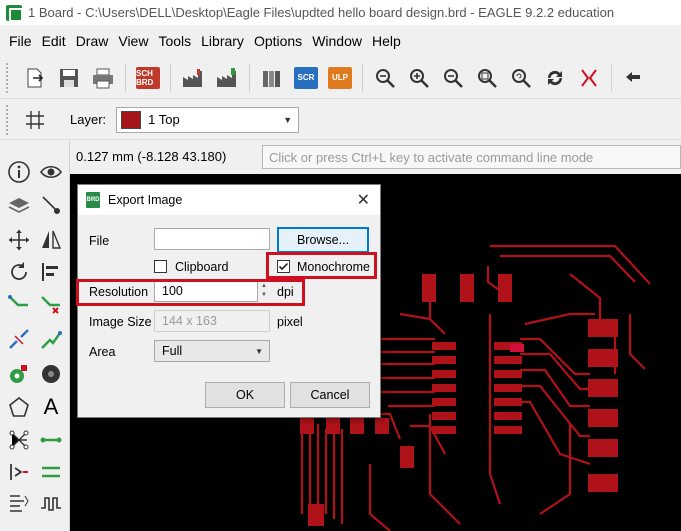  Describe the element at coordinates (131, 119) in the screenshot. I see `layer-color-swatch` at that location.